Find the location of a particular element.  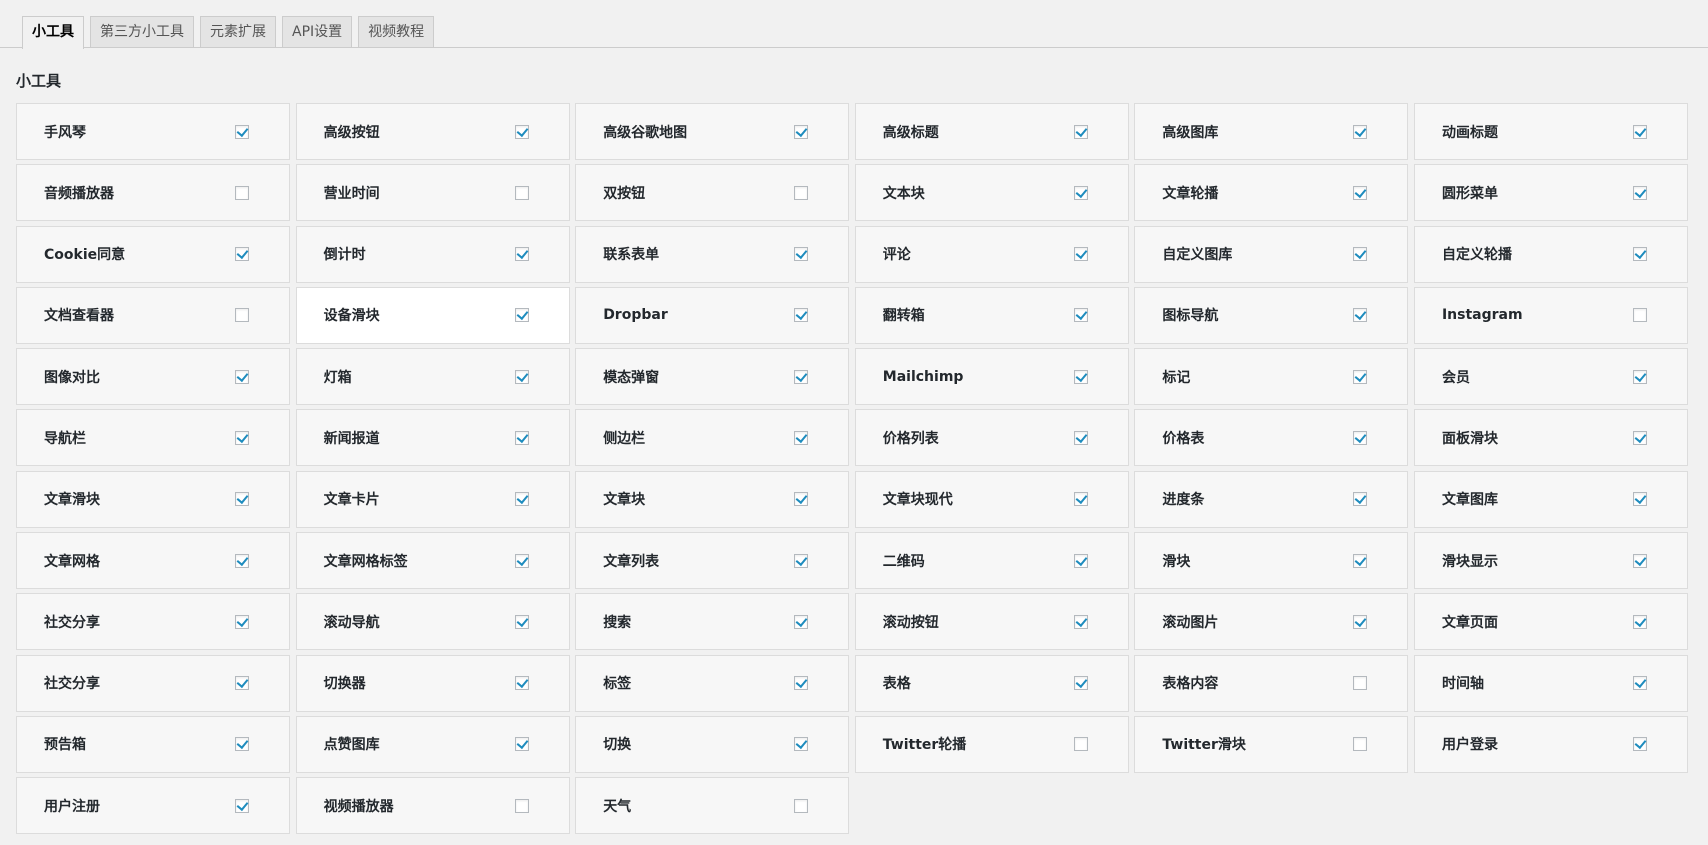

widget-toggle-row: 切换 is located at coordinates (712, 744).